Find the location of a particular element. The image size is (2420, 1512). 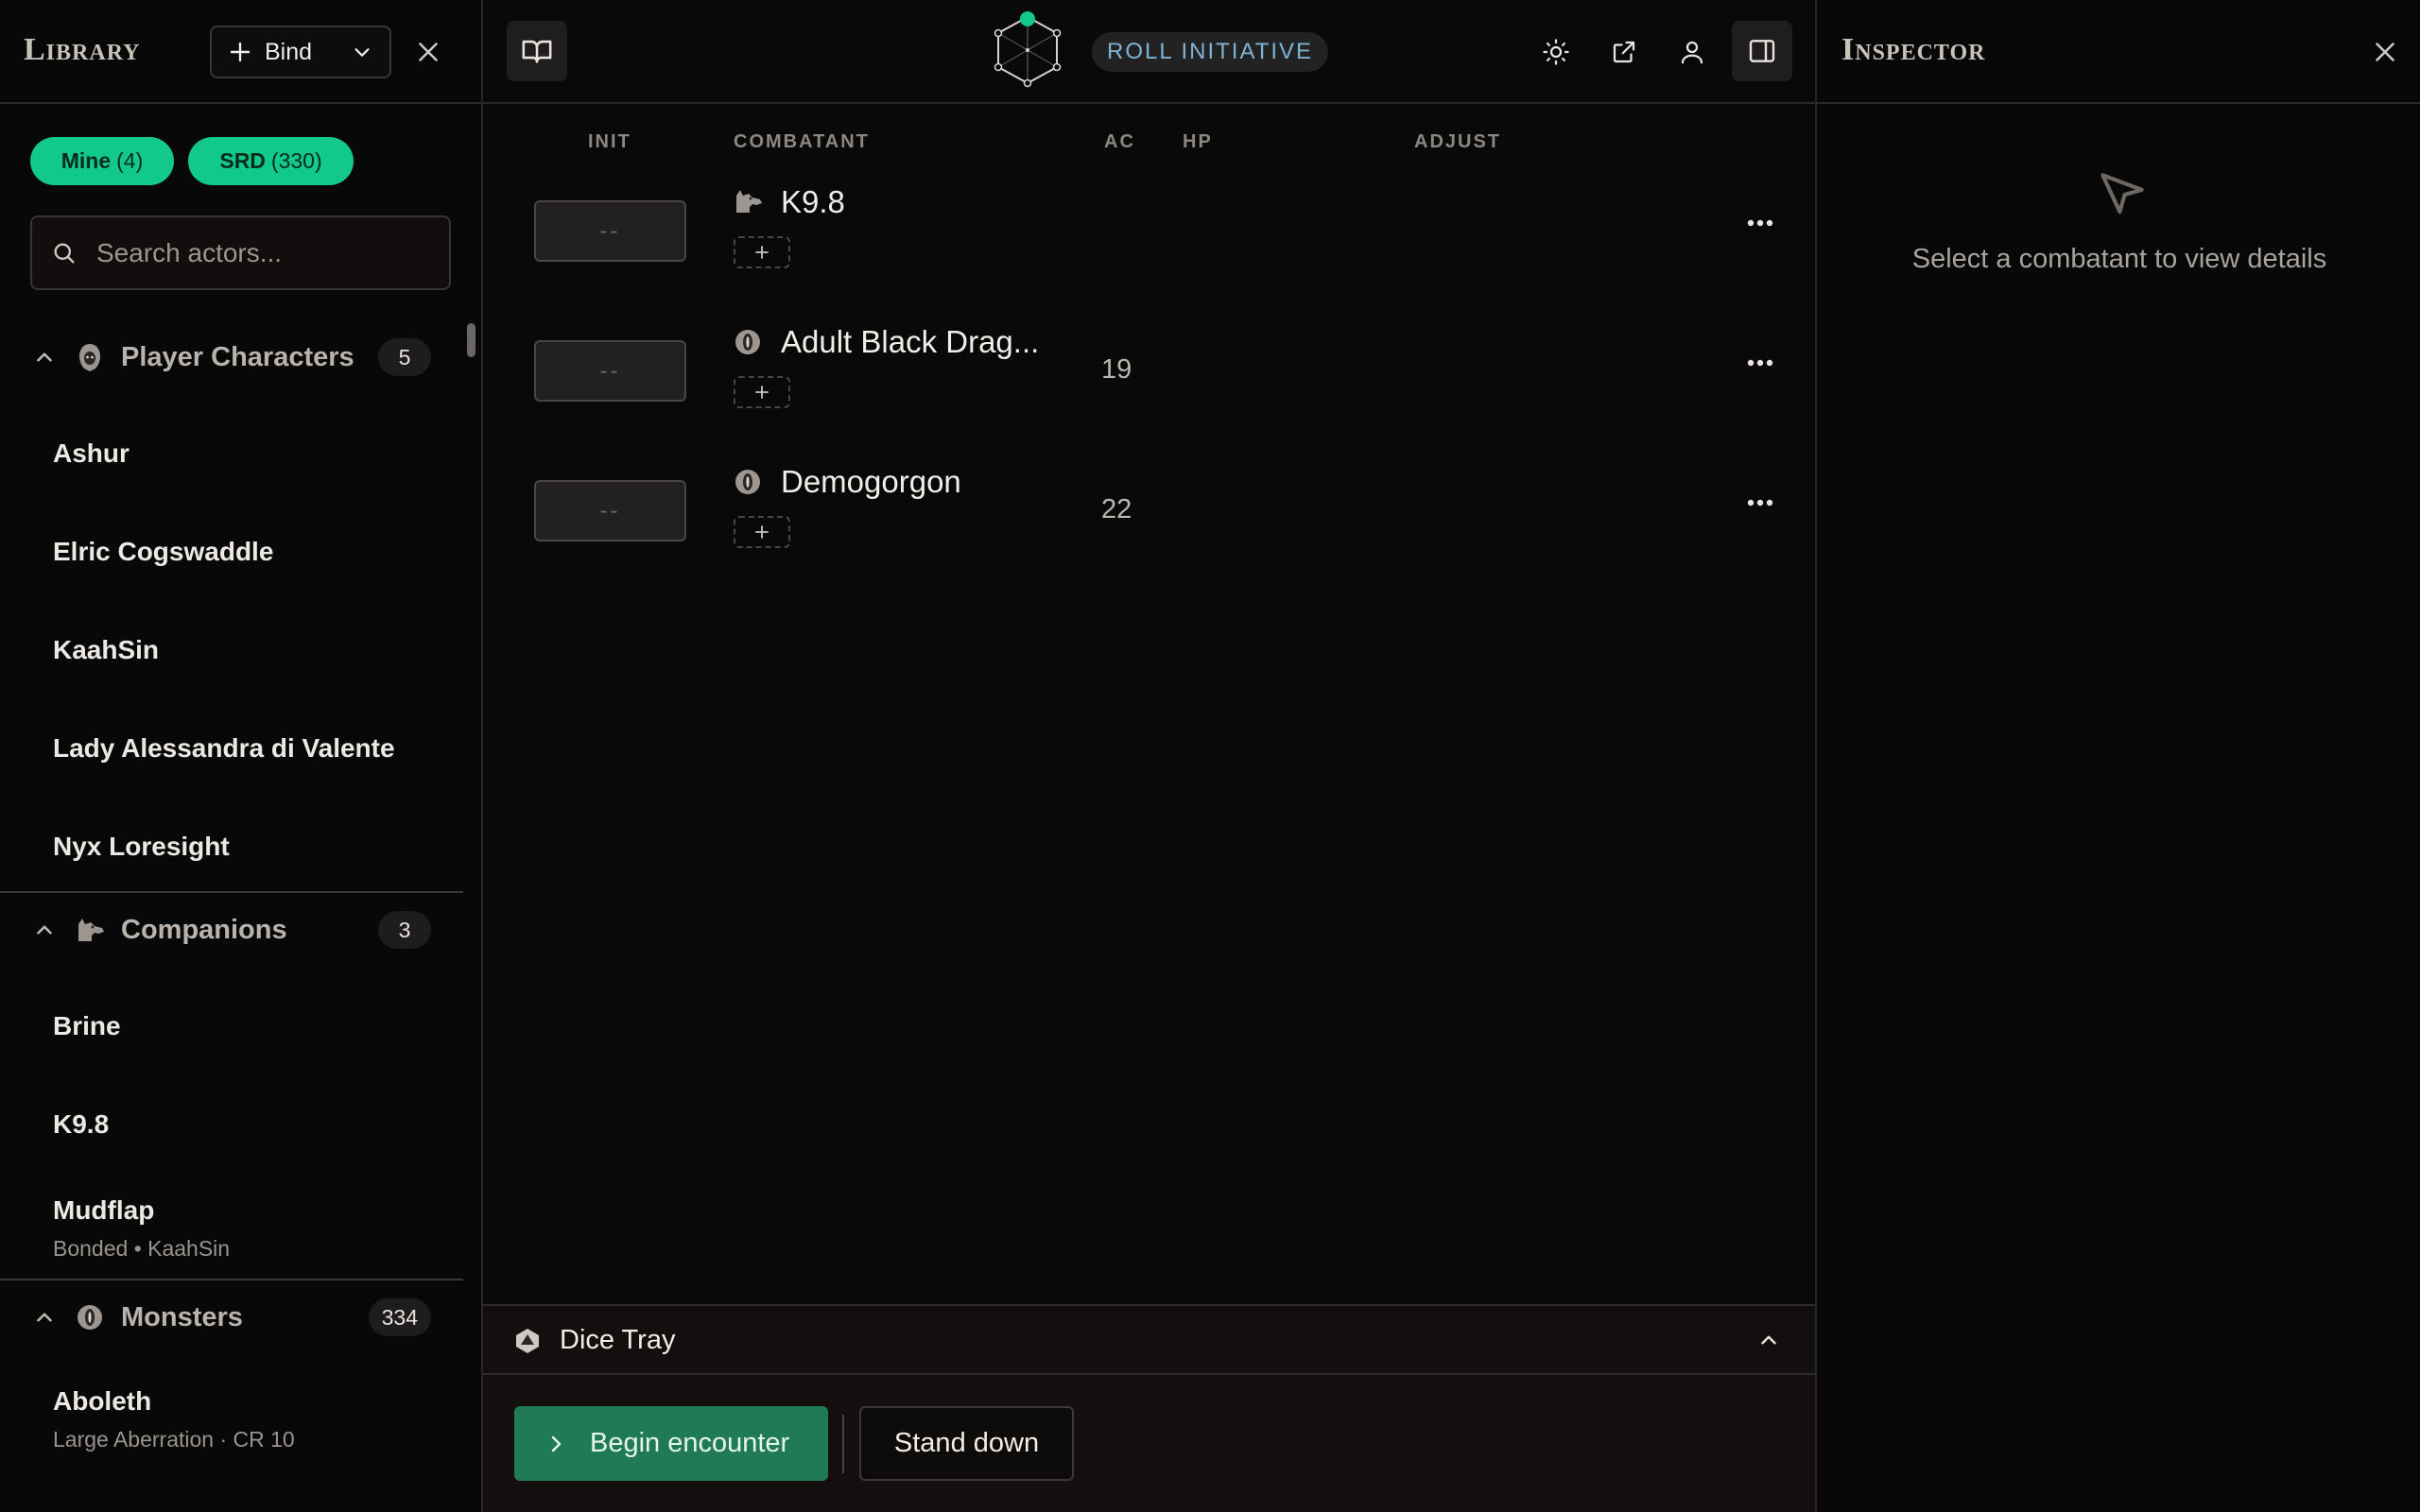

actor-ashur: Ashur is located at coordinates (91, 453).